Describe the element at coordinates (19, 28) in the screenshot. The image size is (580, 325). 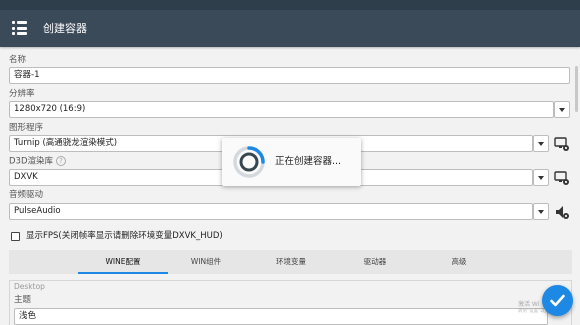
I see `hamburger-menu-icon` at that location.